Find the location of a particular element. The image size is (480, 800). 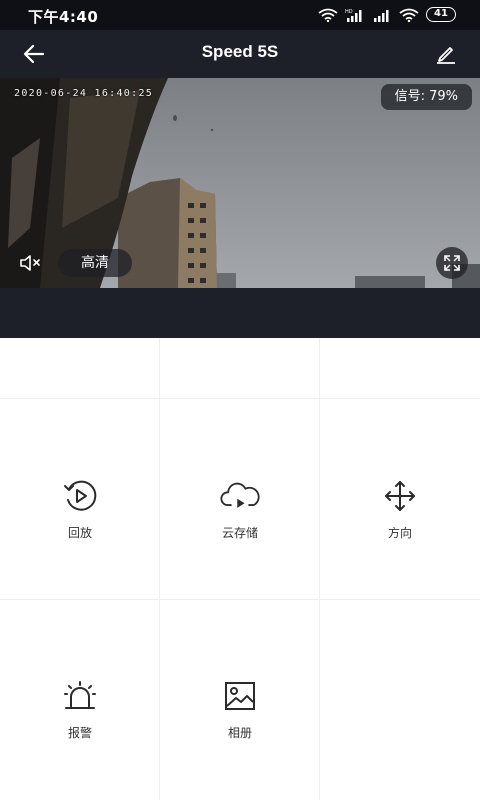

menu-item-cloud-storage: 云存储 is located at coordinates (240, 508).